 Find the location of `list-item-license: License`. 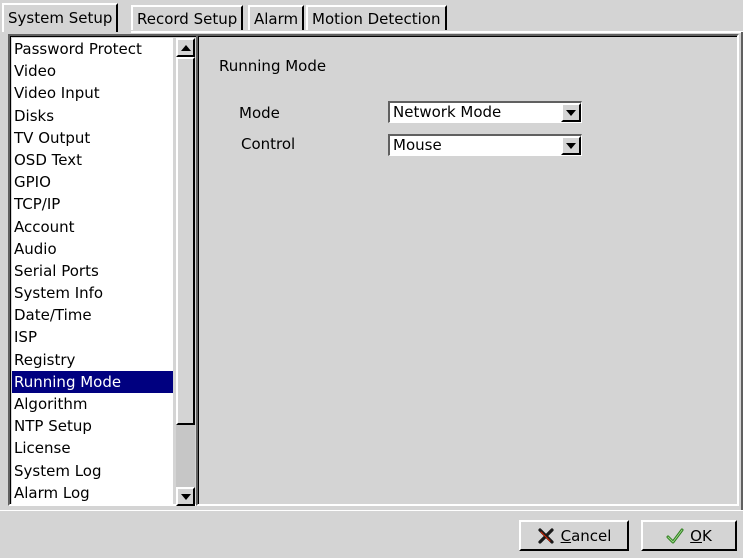

list-item-license: License is located at coordinates (92, 448).